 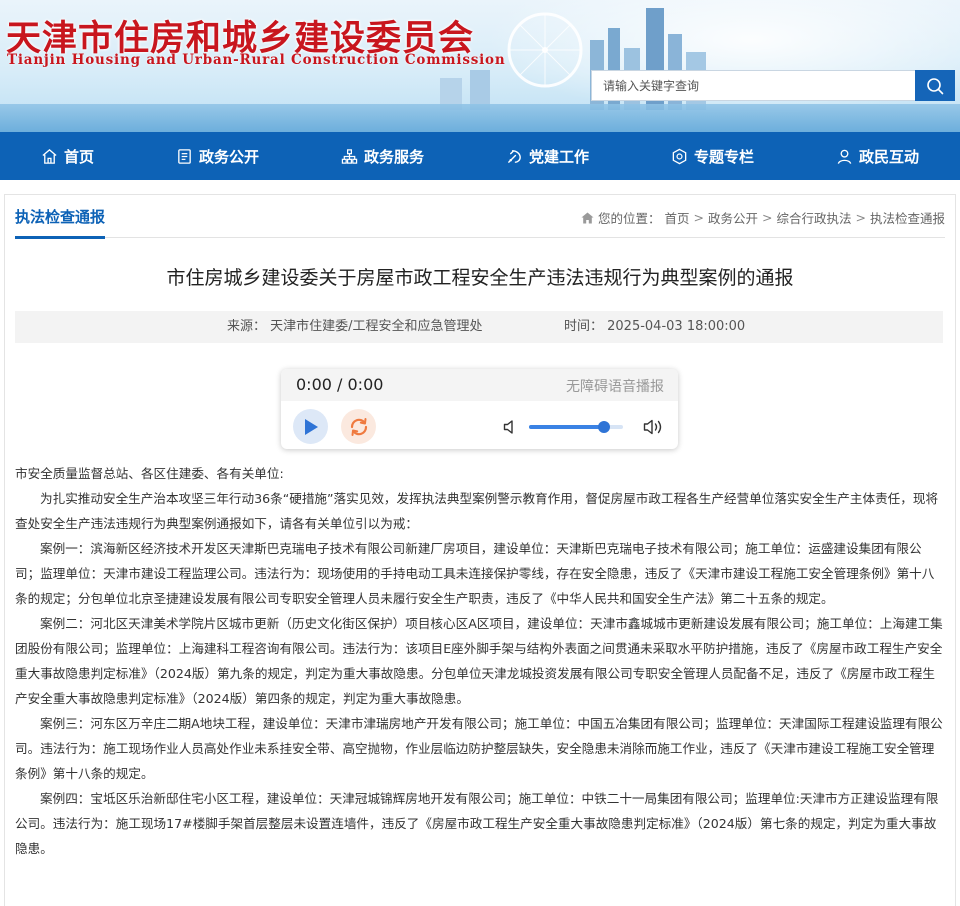 I want to click on org-chart-icon, so click(x=349, y=156).